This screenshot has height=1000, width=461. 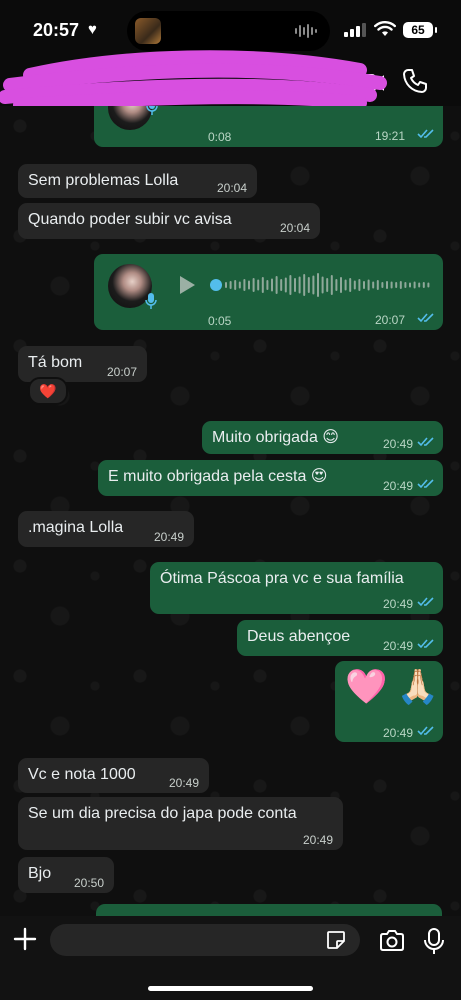 I want to click on incoming-message: Sem problemas Lolla 20:04, so click(x=137, y=181).